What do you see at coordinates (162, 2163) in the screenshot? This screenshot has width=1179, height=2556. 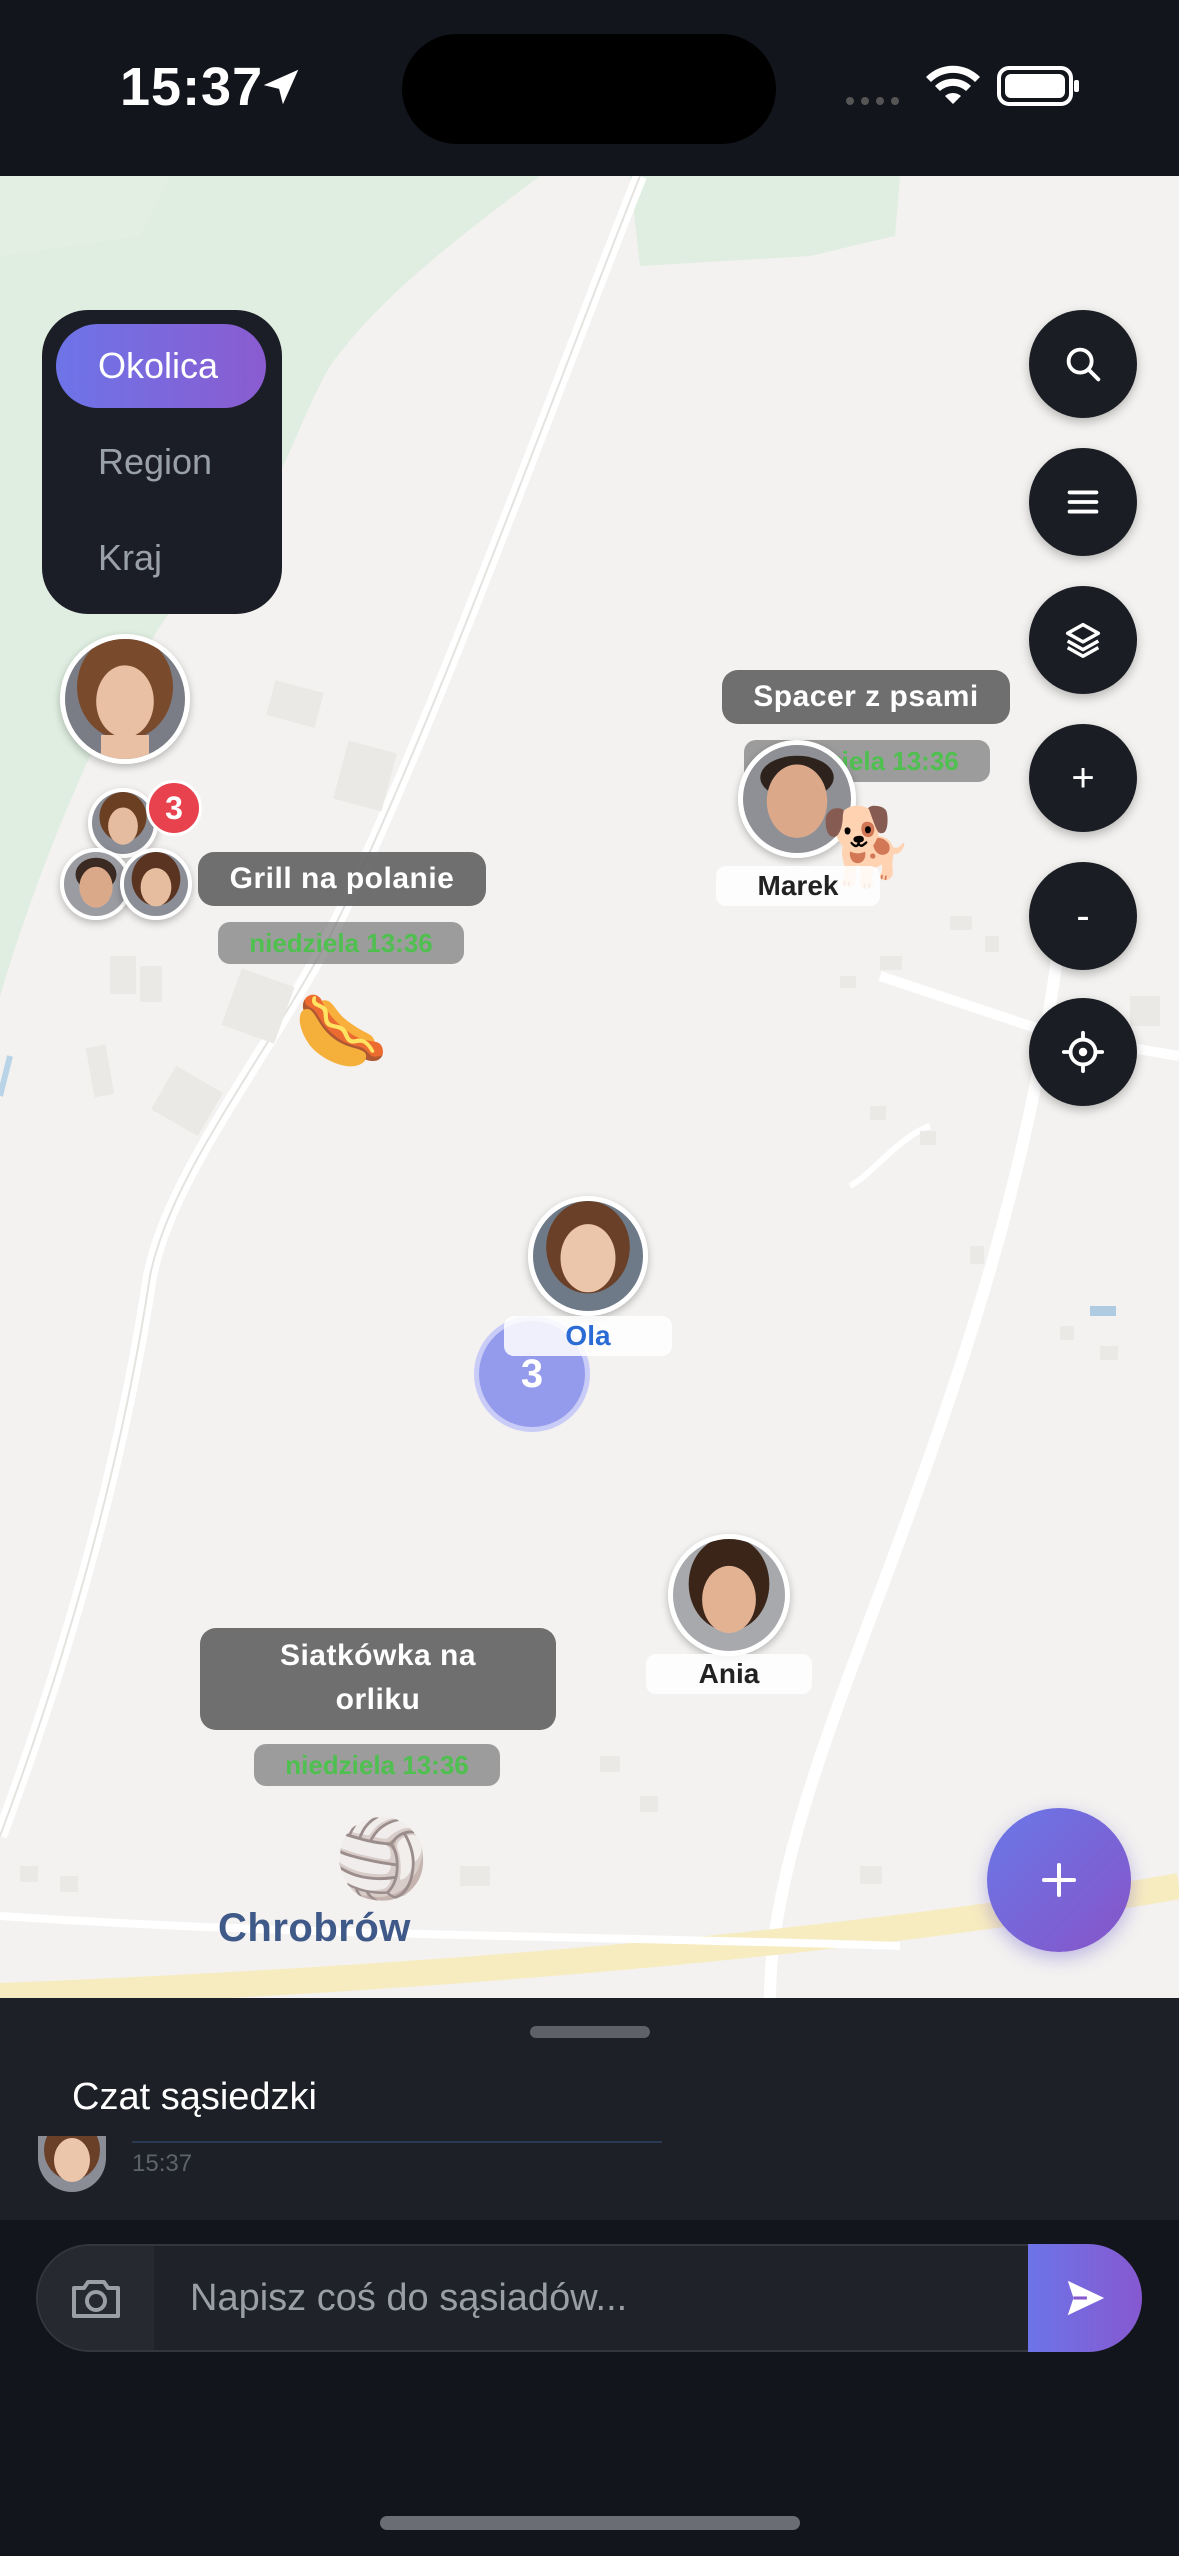 I see `chat-message-time: 15:37` at bounding box center [162, 2163].